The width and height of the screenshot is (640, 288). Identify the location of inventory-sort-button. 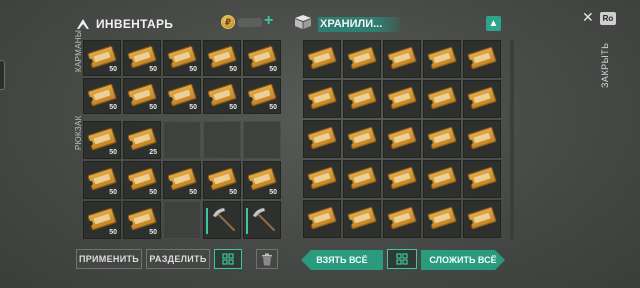
(228, 259).